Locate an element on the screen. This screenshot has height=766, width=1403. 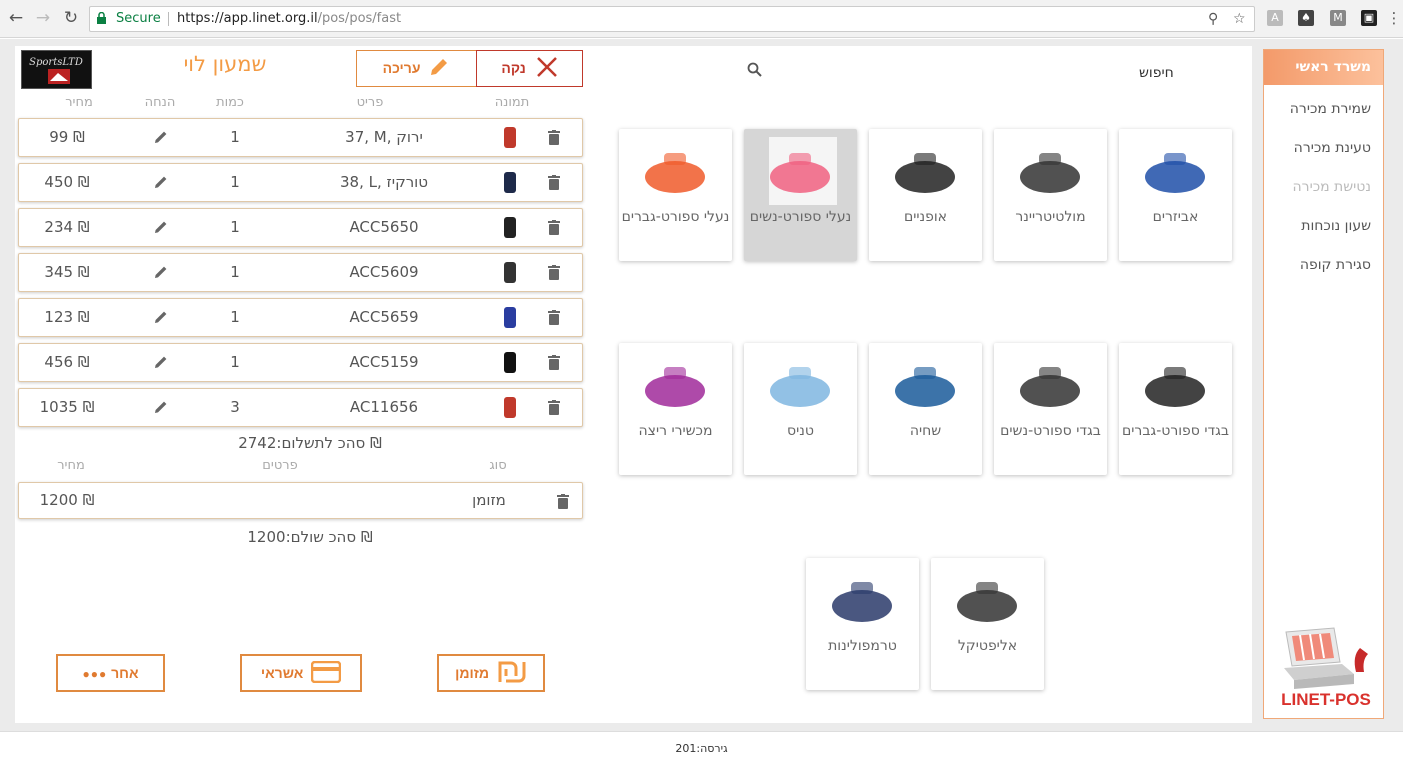
edit-button: עריכה is located at coordinates (416, 68).